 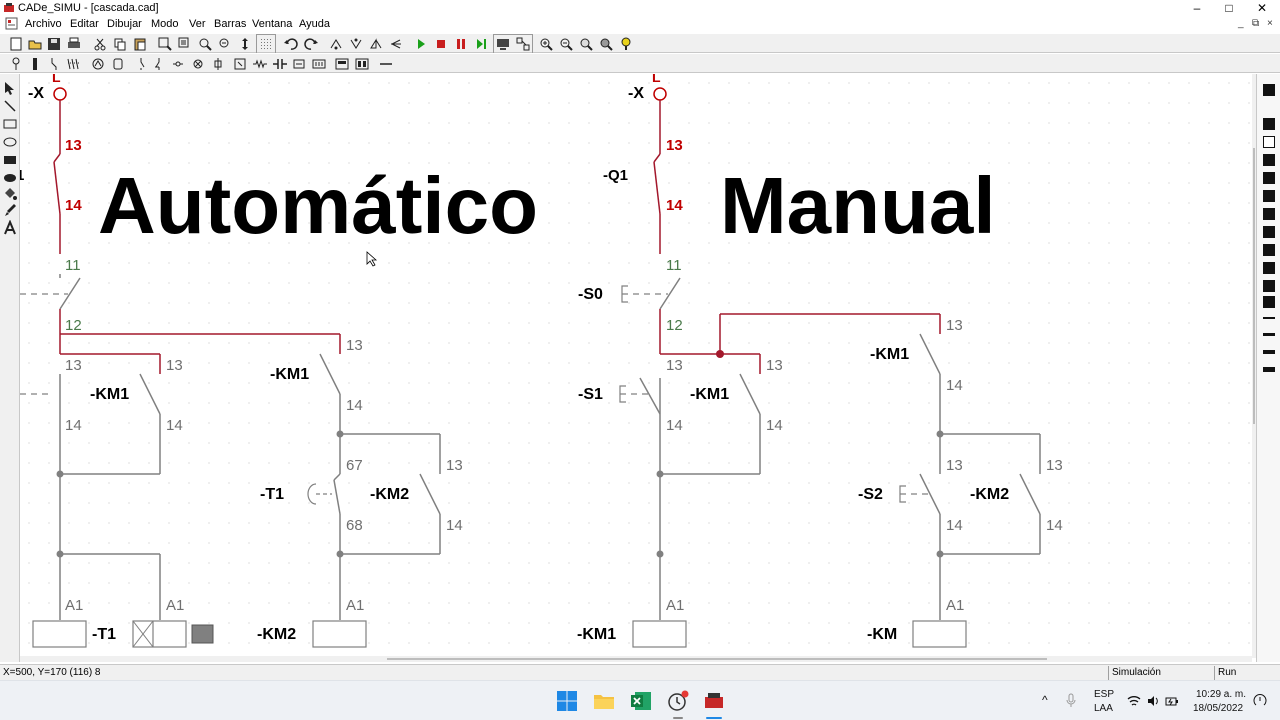 What do you see at coordinates (660, 94) in the screenshot?
I see `terminal-x-right` at bounding box center [660, 94].